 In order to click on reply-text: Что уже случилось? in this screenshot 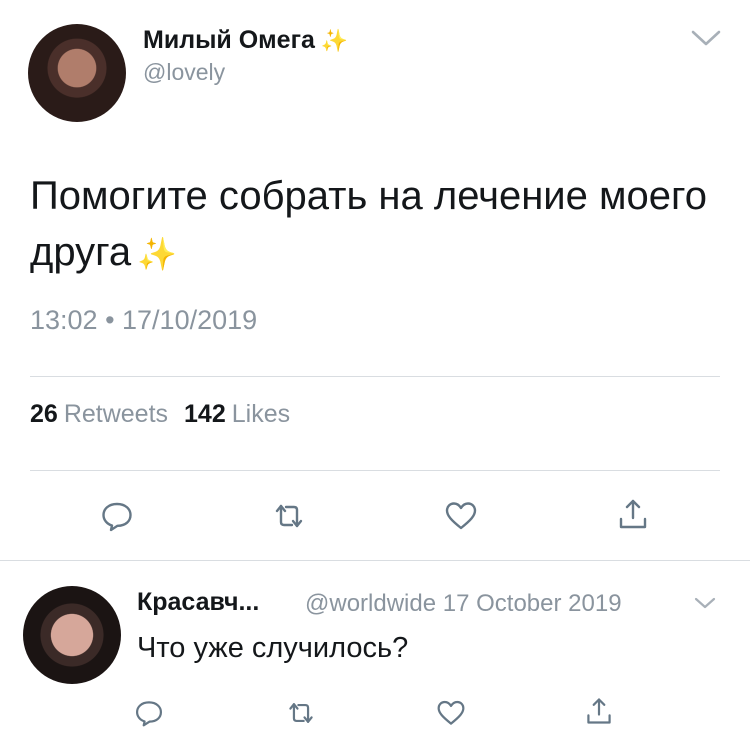, I will do `click(273, 648)`.